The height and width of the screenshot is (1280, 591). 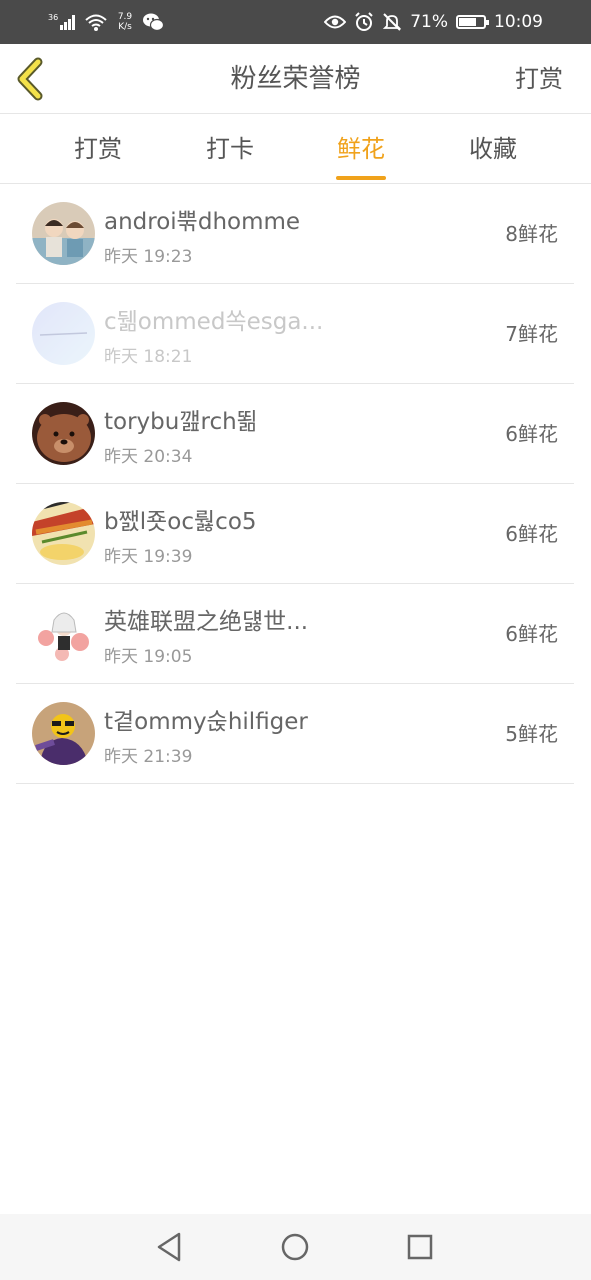 I want to click on reward-button: 打赏, so click(x=539, y=79).